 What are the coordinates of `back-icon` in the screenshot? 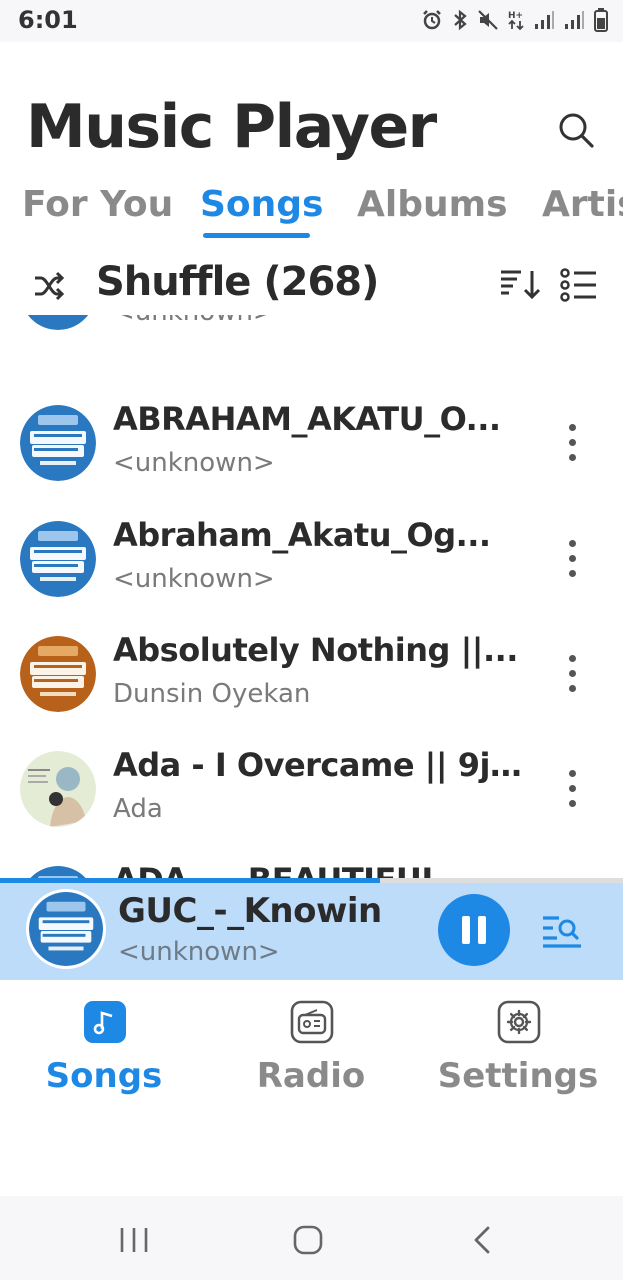 It's located at (482, 1240).